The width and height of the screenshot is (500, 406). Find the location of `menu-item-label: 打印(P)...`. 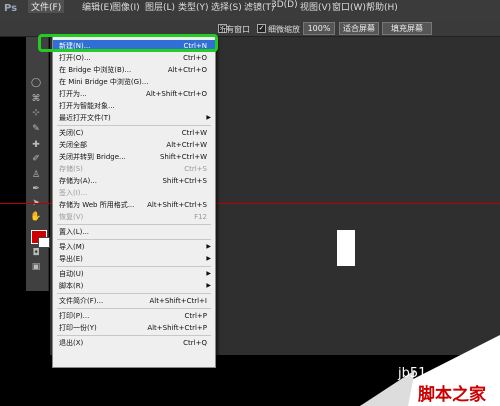

menu-item-label: 打印(P)... is located at coordinates (74, 316).